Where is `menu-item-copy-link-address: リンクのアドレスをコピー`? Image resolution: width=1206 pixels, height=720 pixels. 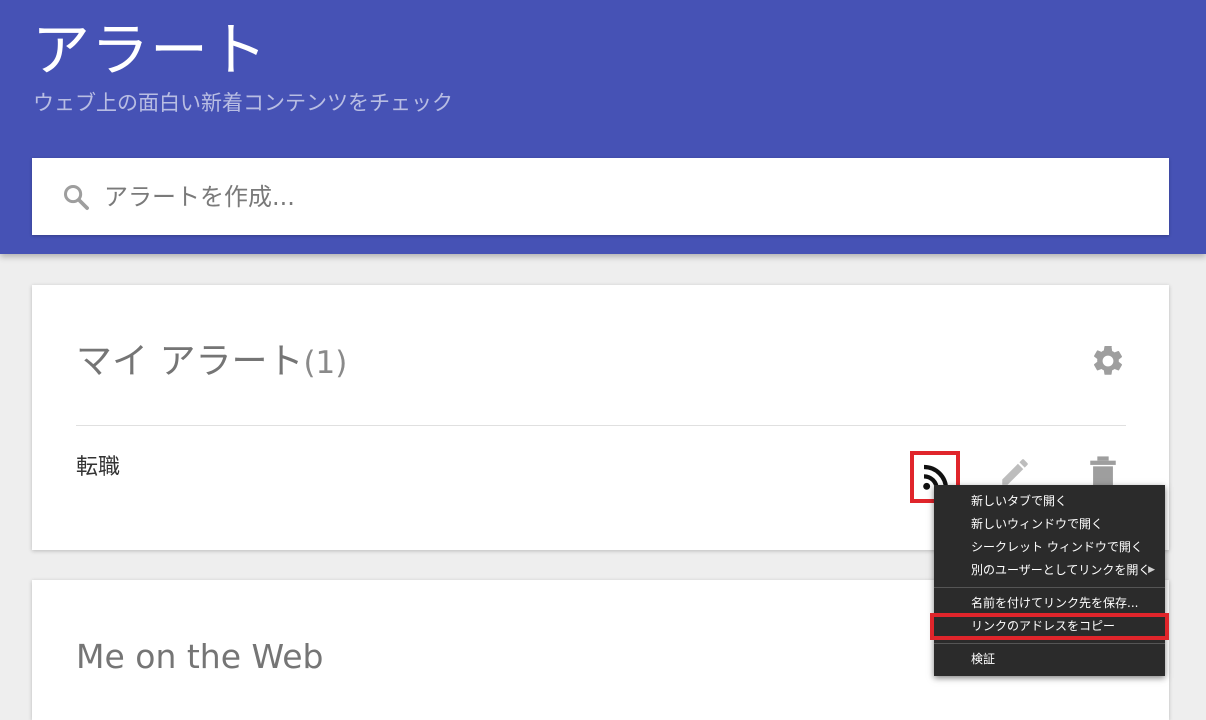
menu-item-copy-link-address: リンクのアドレスをコピー is located at coordinates (1049, 626).